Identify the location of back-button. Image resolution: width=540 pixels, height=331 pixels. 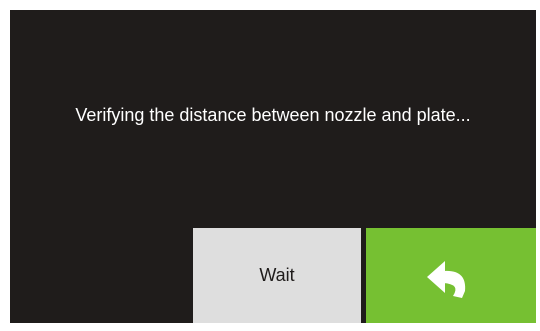
(451, 275).